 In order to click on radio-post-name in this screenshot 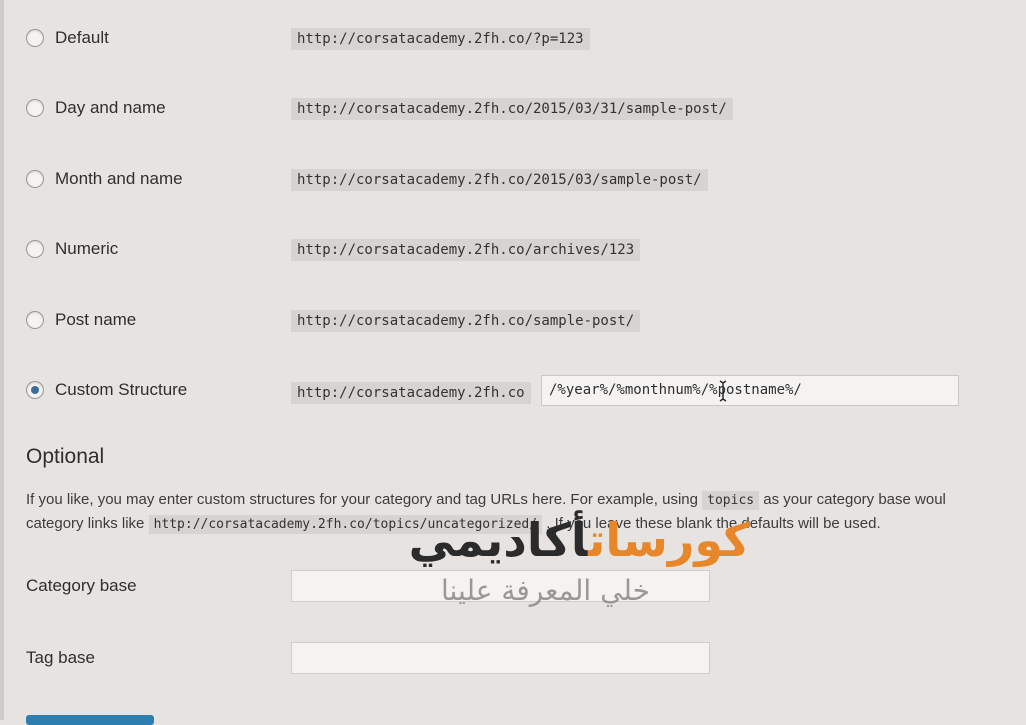, I will do `click(35, 320)`.